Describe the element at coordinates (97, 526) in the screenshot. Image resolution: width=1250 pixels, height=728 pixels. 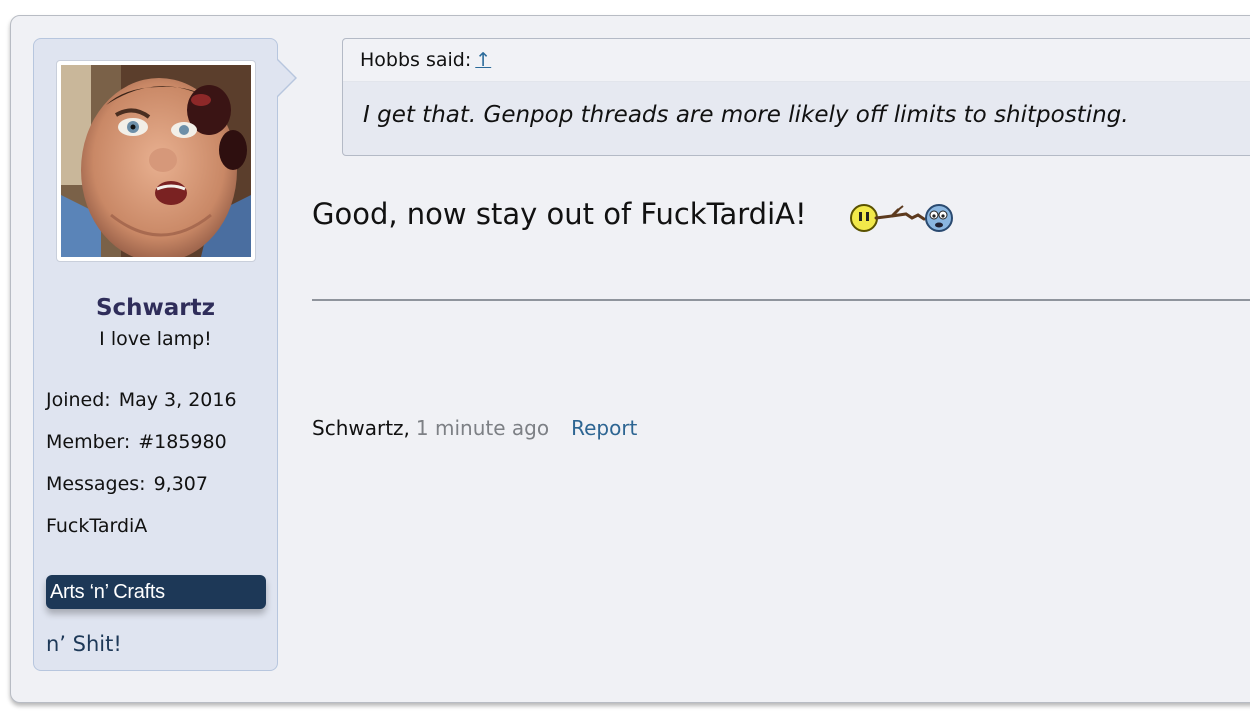
I see `user-location: FuckTardiA` at that location.